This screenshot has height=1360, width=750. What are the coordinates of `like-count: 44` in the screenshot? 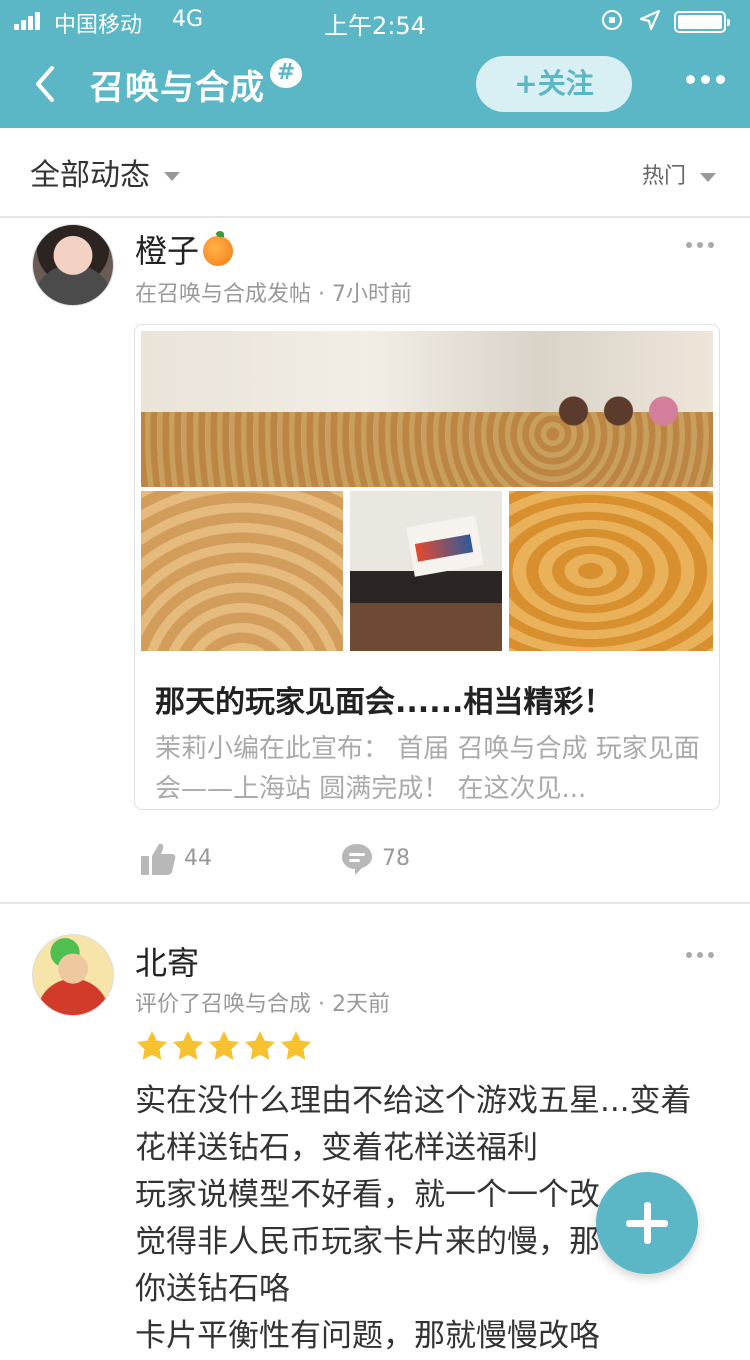 It's located at (198, 858).